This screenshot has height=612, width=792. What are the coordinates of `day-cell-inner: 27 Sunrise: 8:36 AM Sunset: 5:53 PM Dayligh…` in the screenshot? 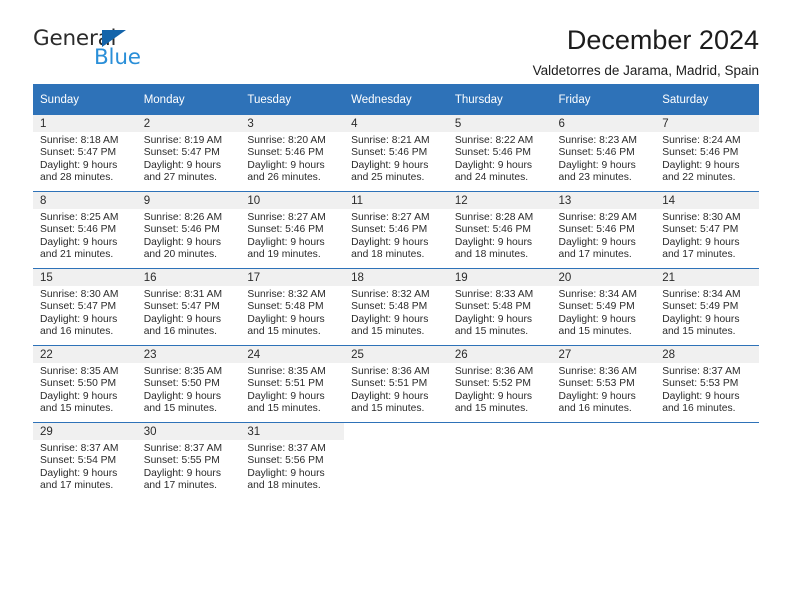 It's located at (603, 384).